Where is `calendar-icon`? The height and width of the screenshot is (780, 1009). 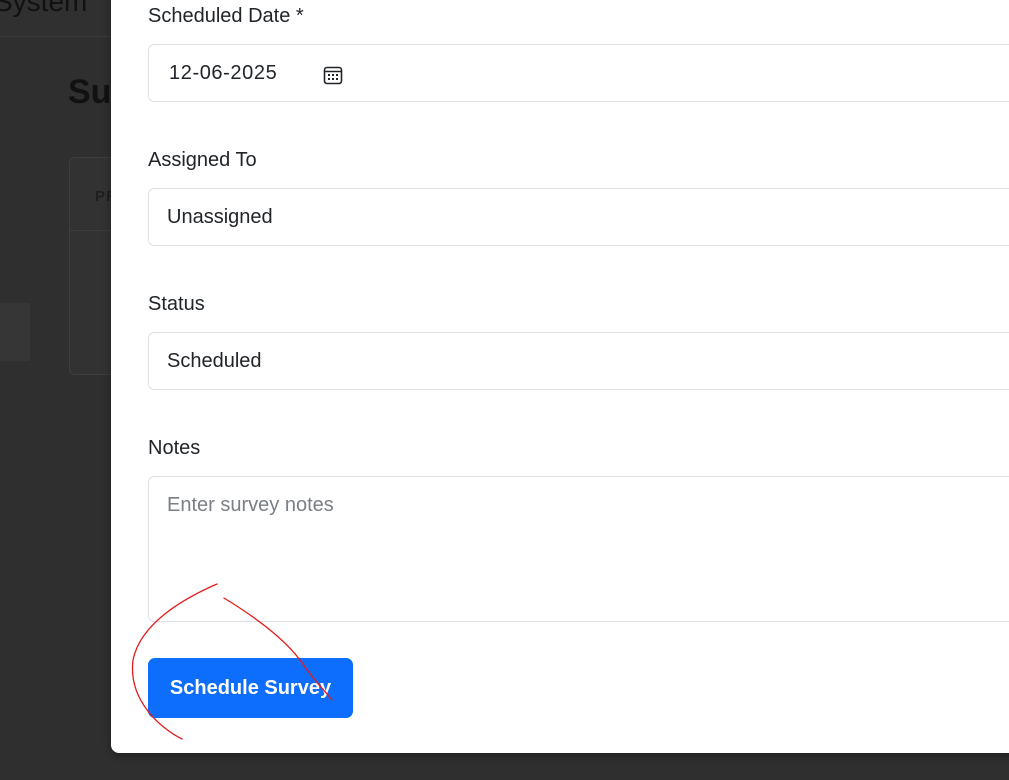 calendar-icon is located at coordinates (333, 75).